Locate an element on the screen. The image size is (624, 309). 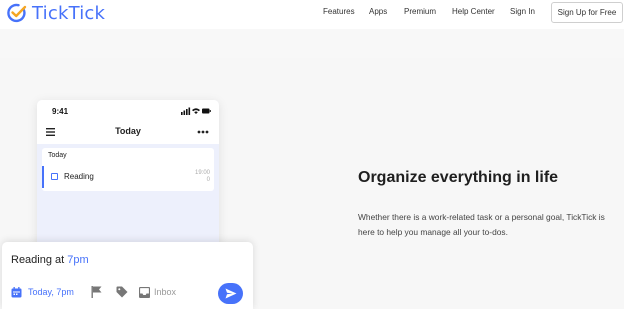
calendar-icon is located at coordinates (16, 292).